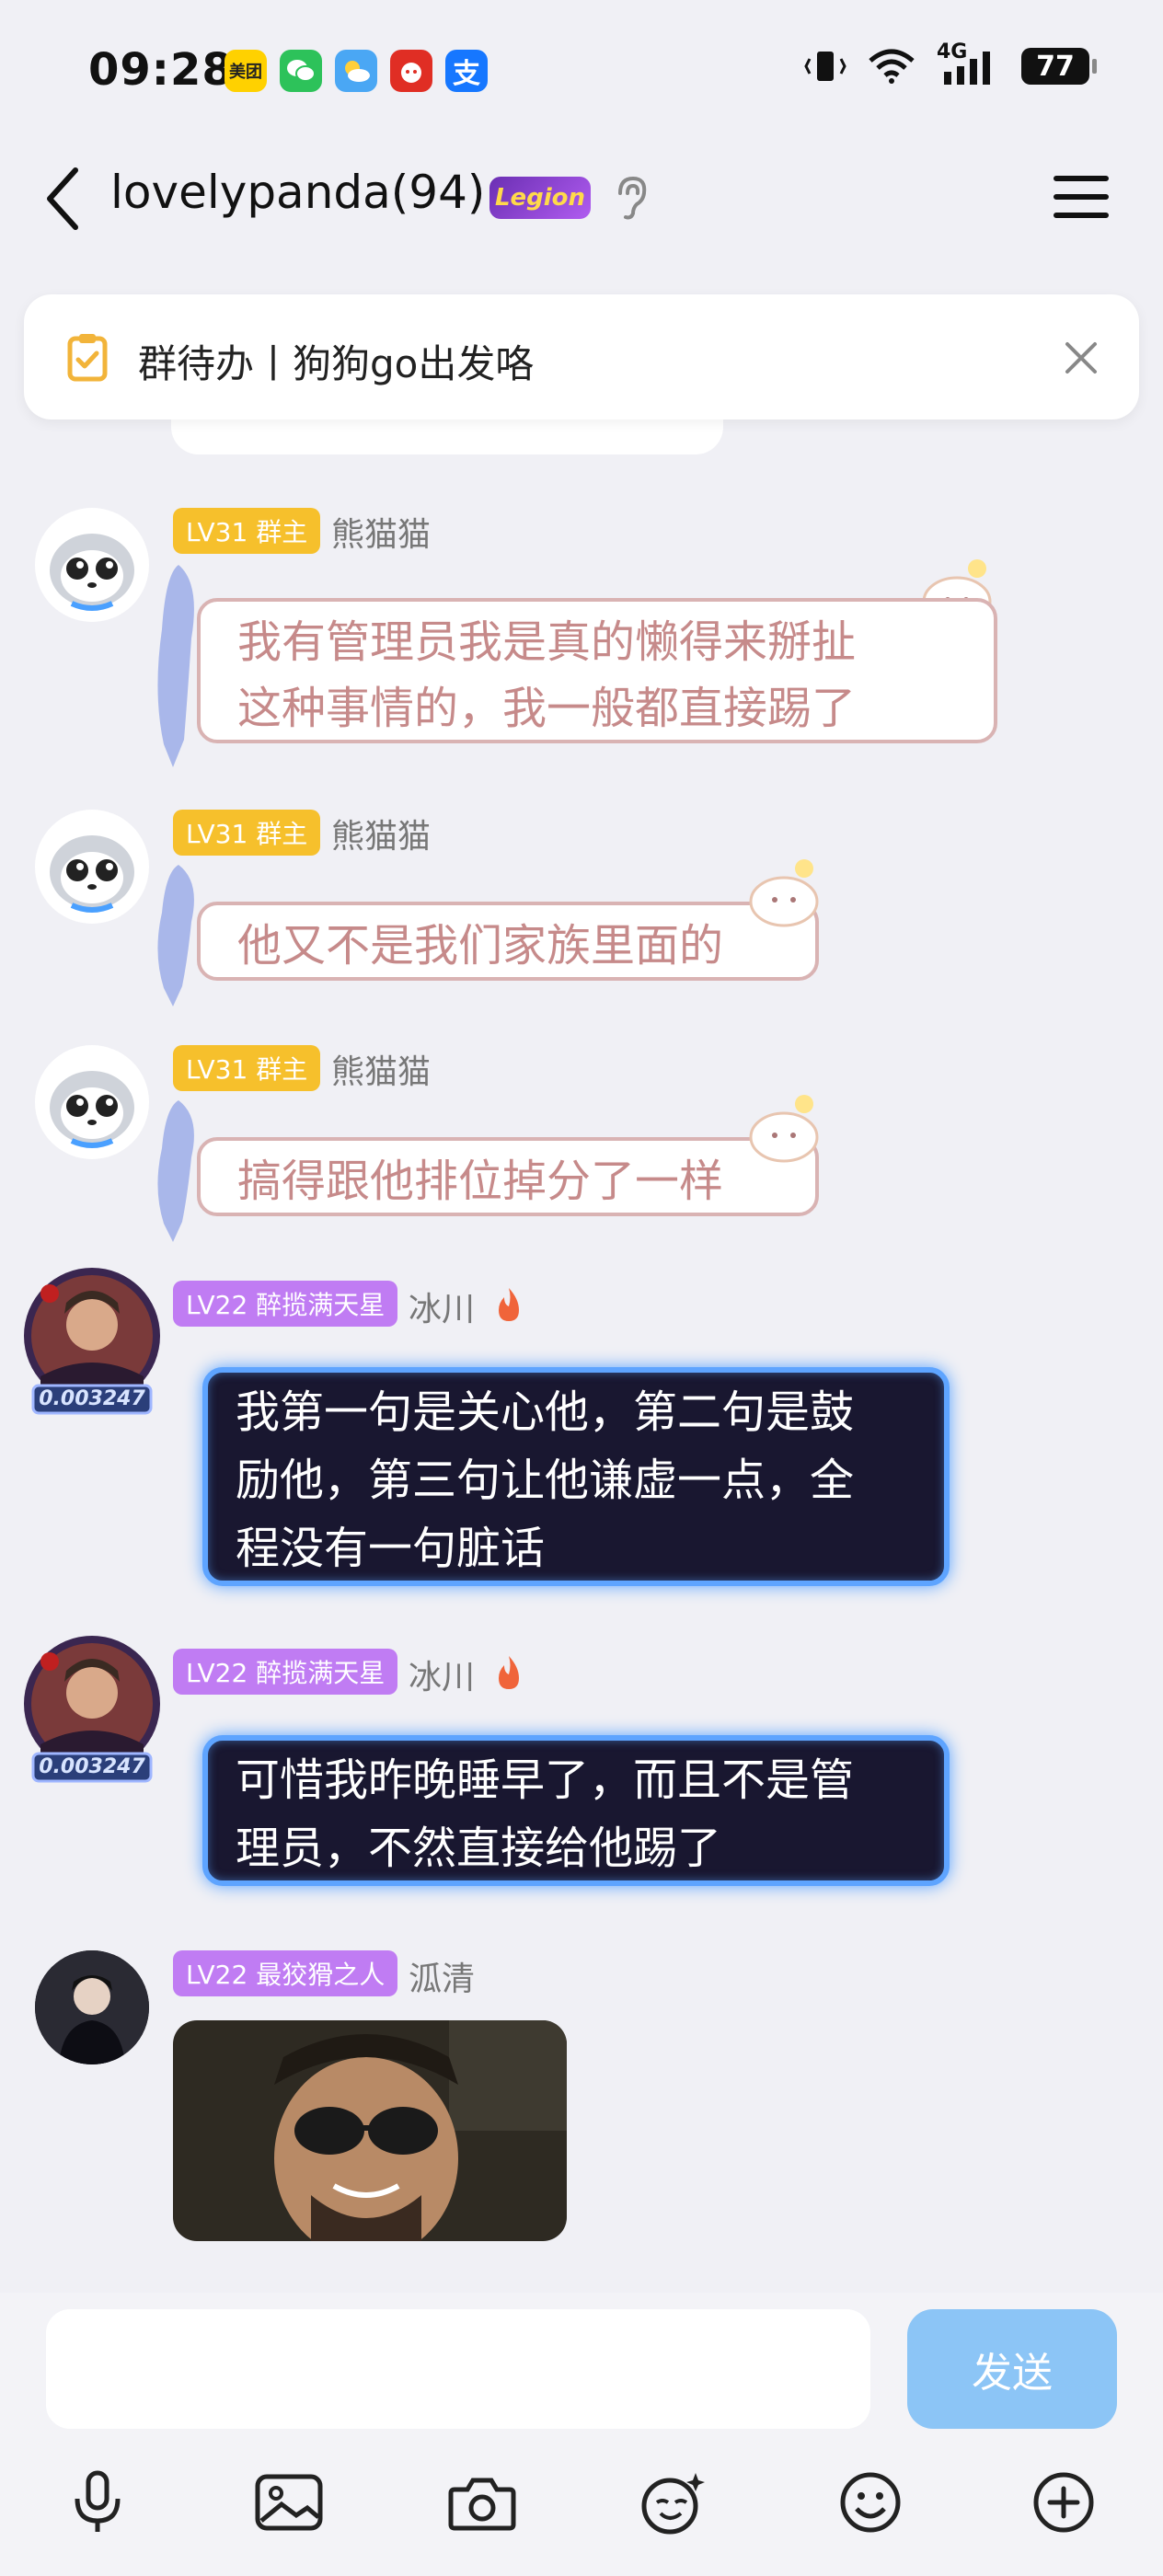 The width and height of the screenshot is (1163, 2576). What do you see at coordinates (161, 70) in the screenshot?
I see `status-time: 09:28` at bounding box center [161, 70].